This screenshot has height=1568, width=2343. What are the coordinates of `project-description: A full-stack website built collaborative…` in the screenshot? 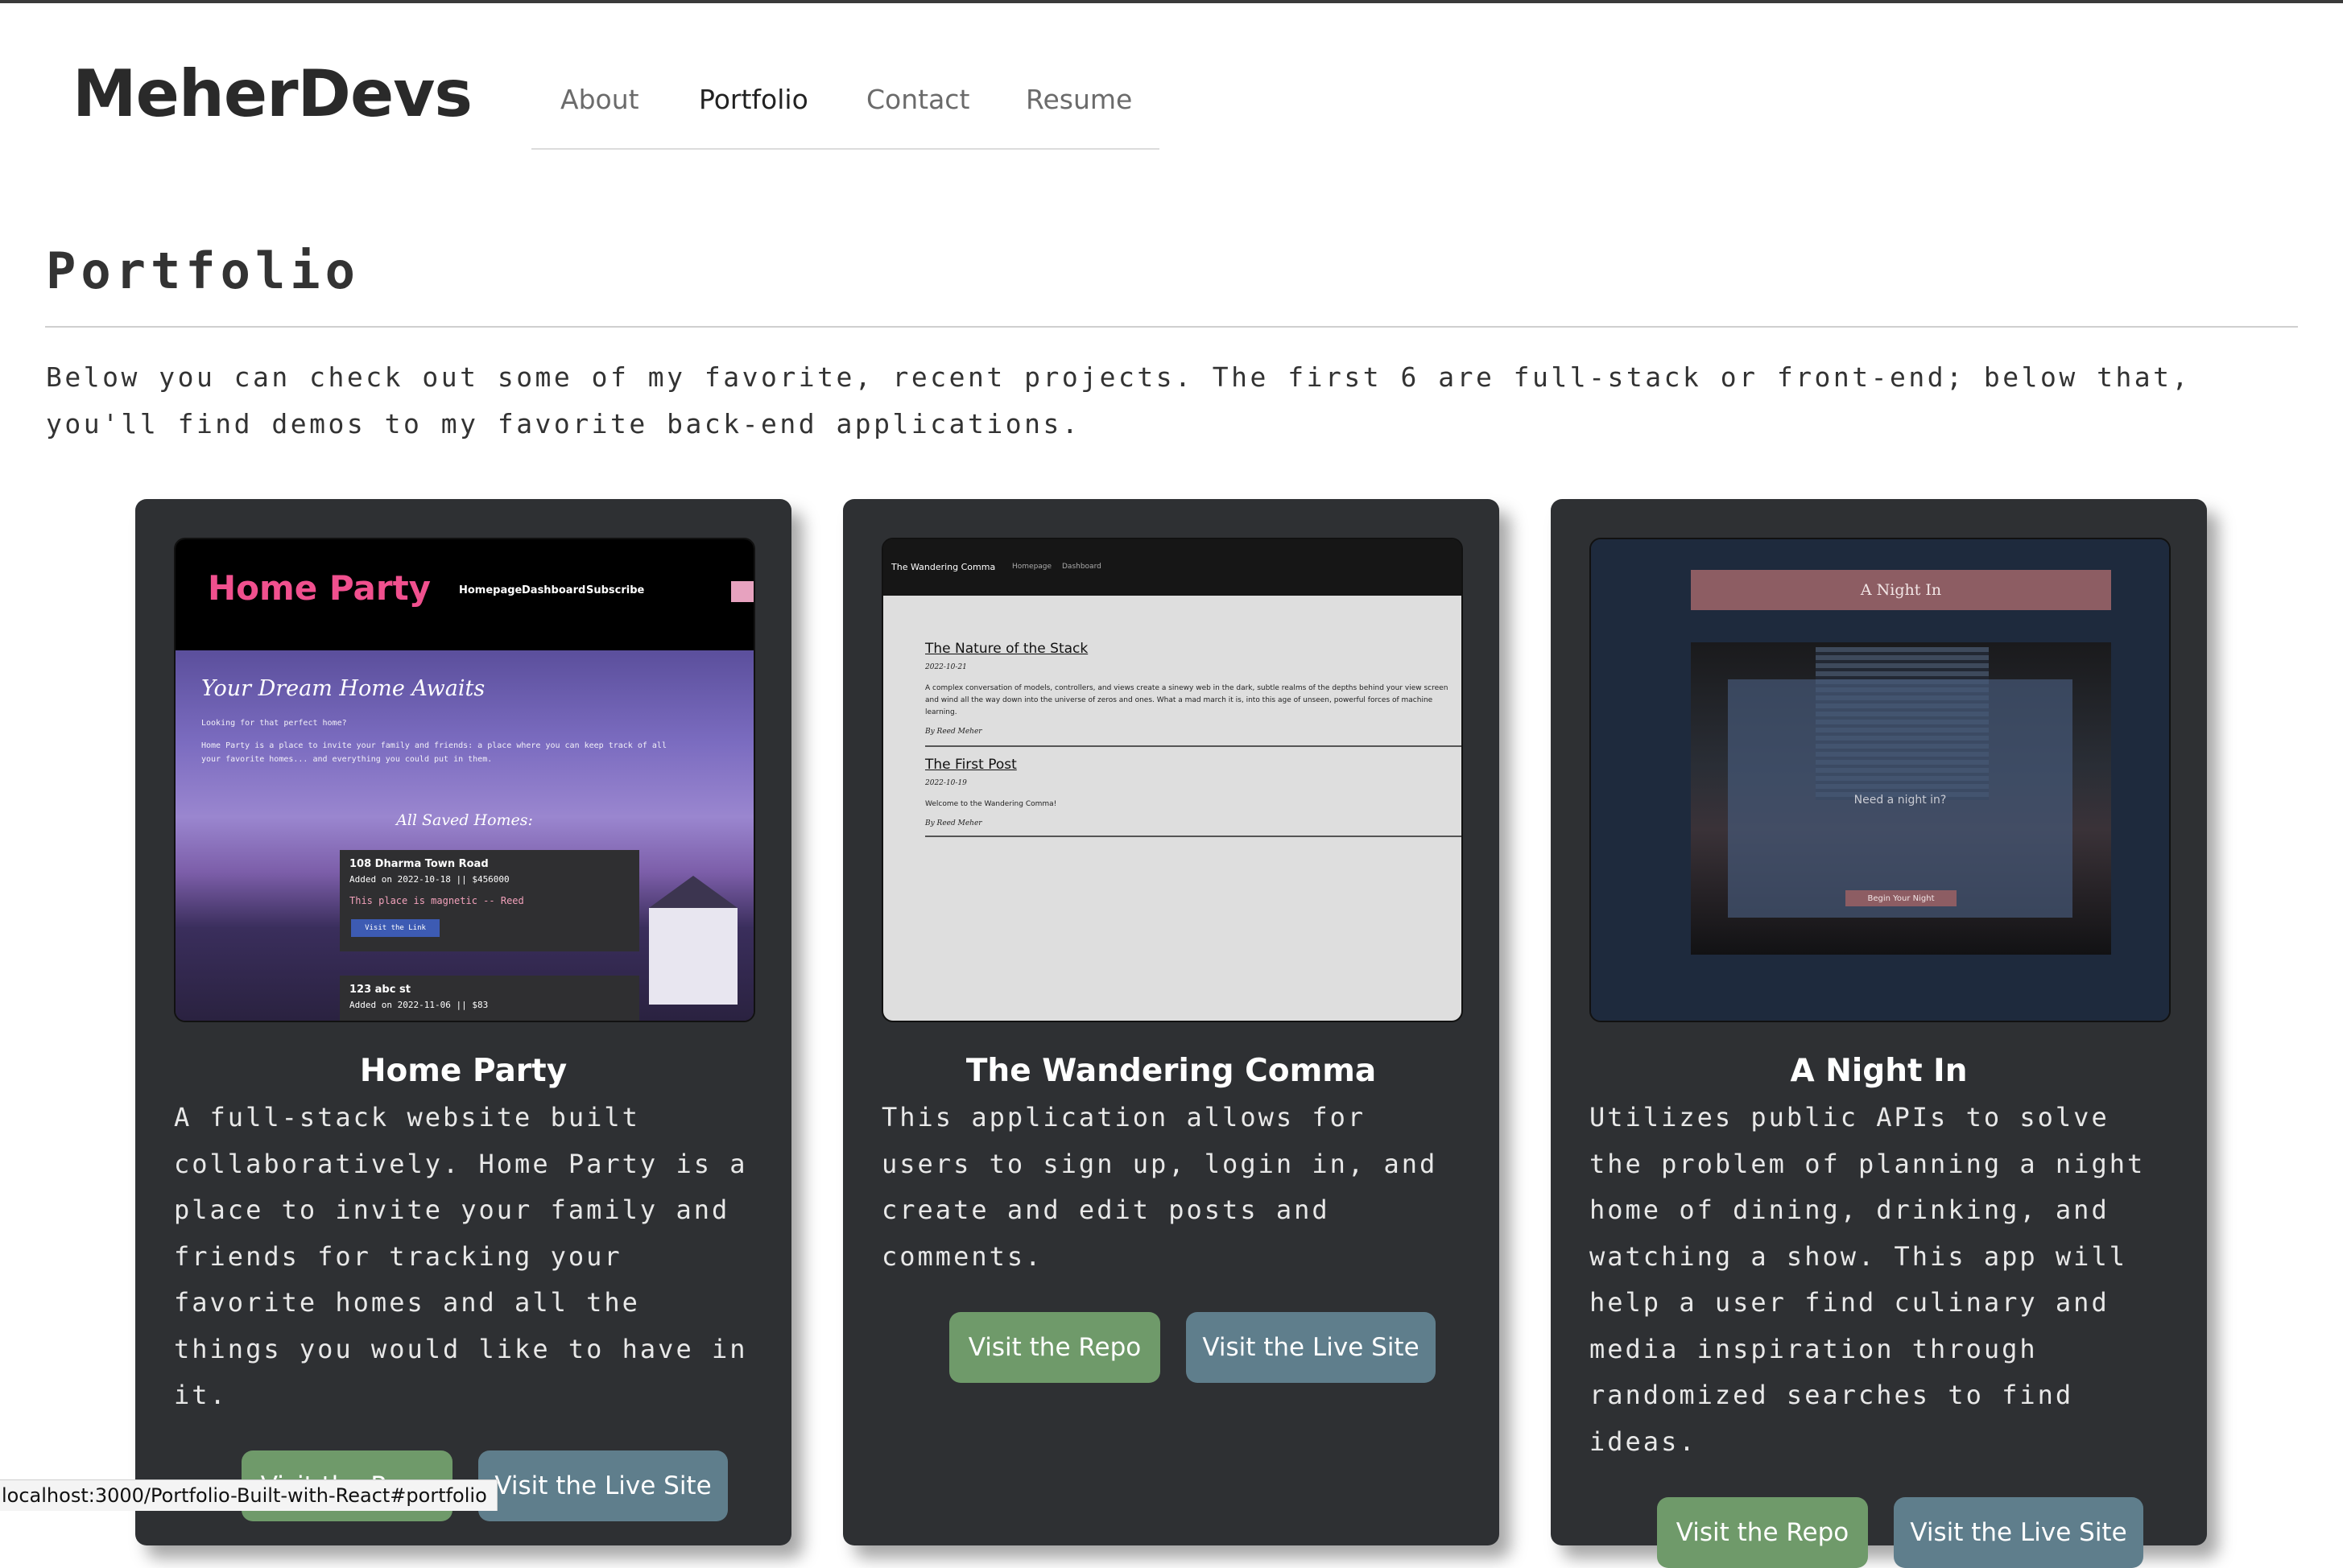 It's located at (461, 1256).